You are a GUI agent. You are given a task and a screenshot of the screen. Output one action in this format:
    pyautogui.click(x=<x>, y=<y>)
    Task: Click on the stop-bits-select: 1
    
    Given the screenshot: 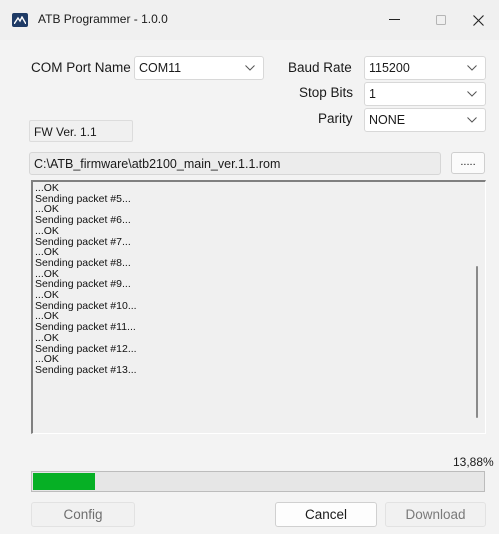 What is the action you would take?
    pyautogui.click(x=425, y=94)
    